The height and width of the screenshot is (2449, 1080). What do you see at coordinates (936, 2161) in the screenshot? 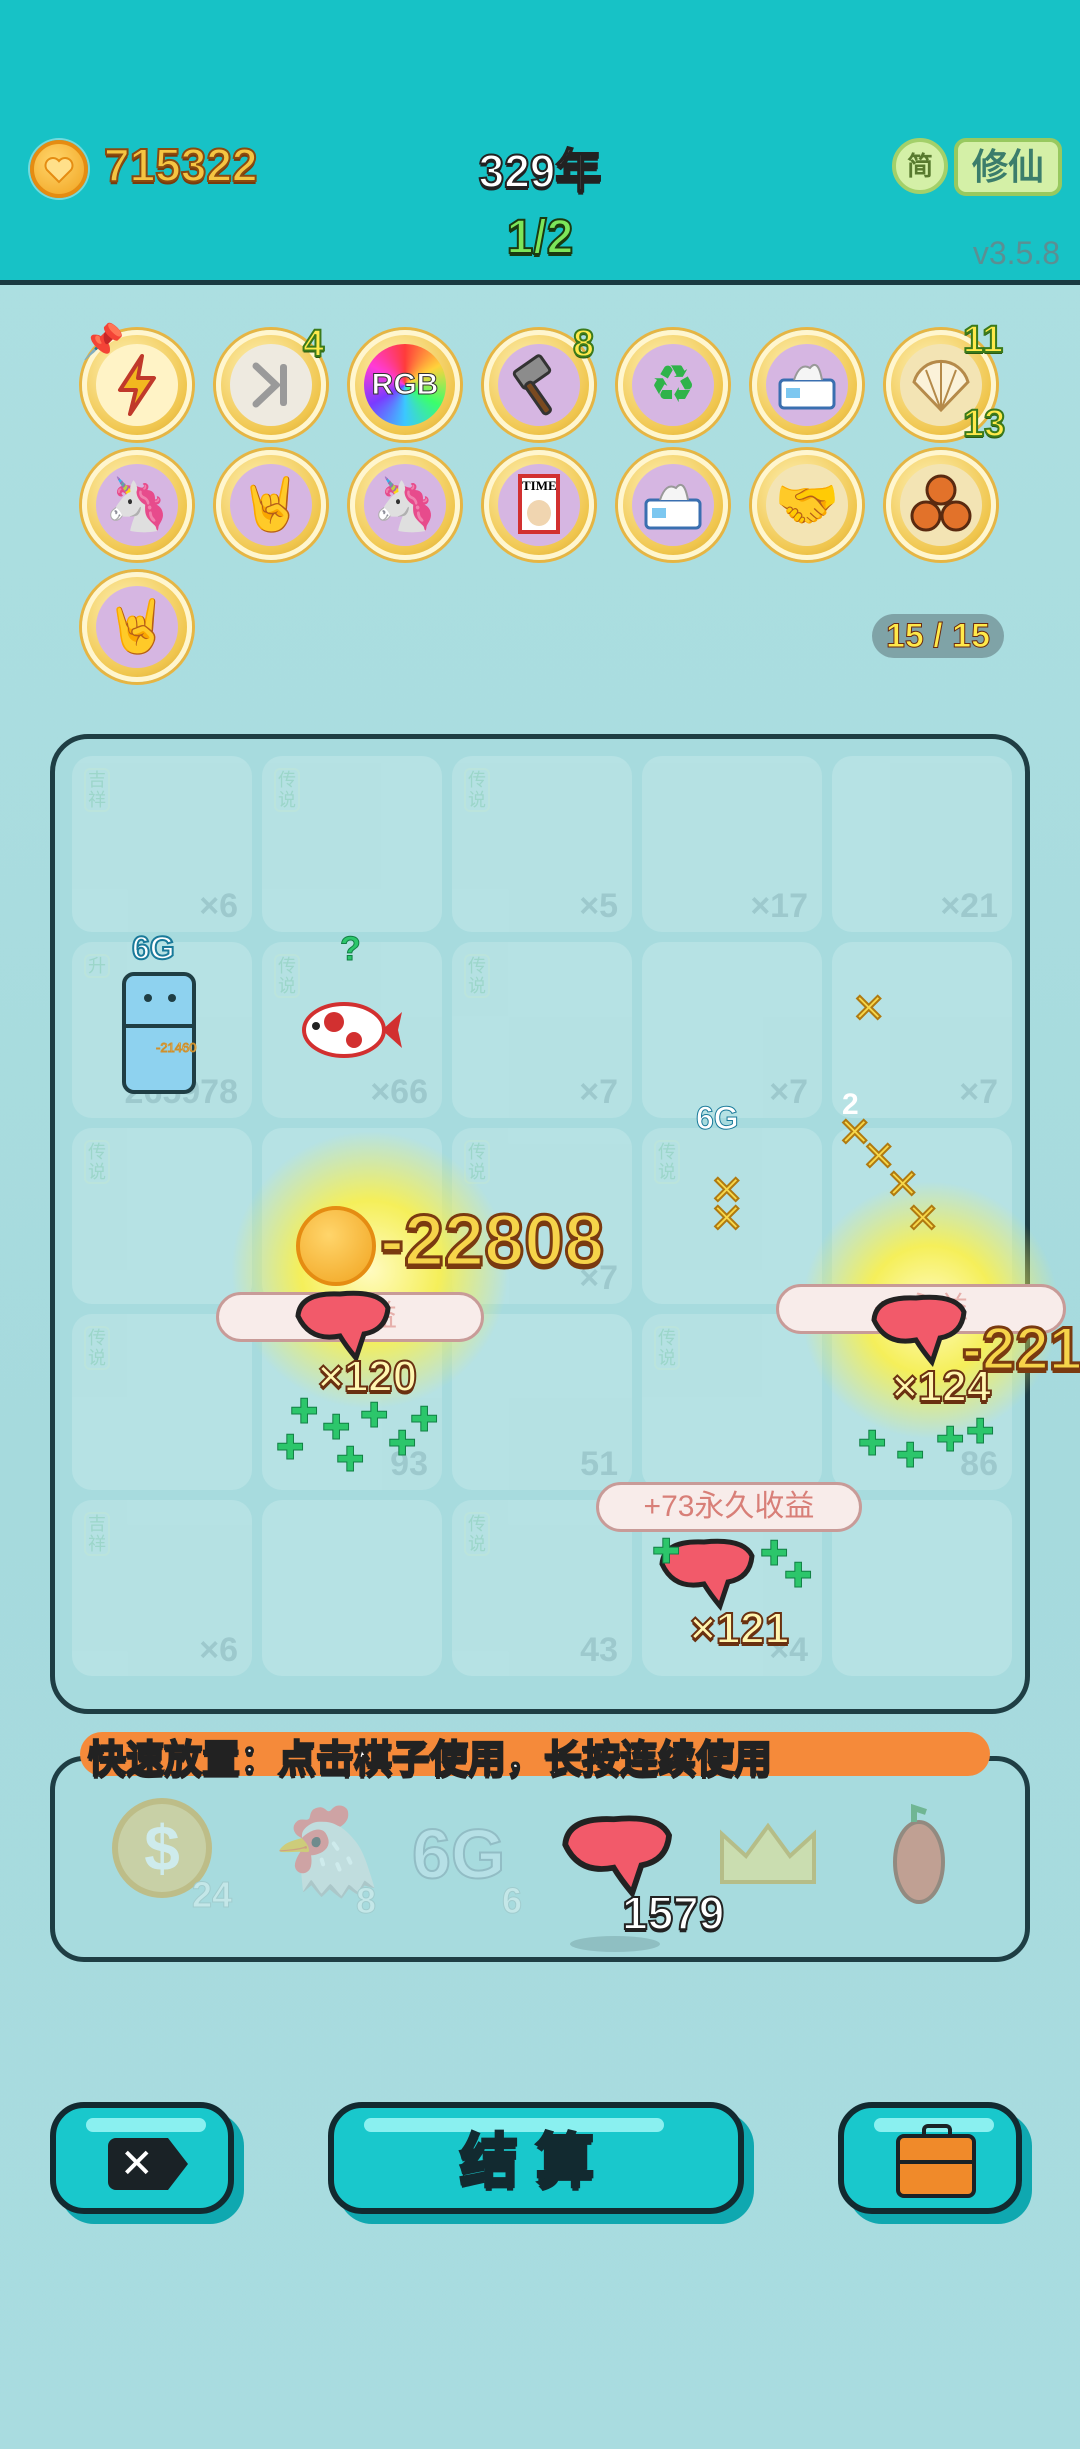
I see `briefcase-icon` at bounding box center [936, 2161].